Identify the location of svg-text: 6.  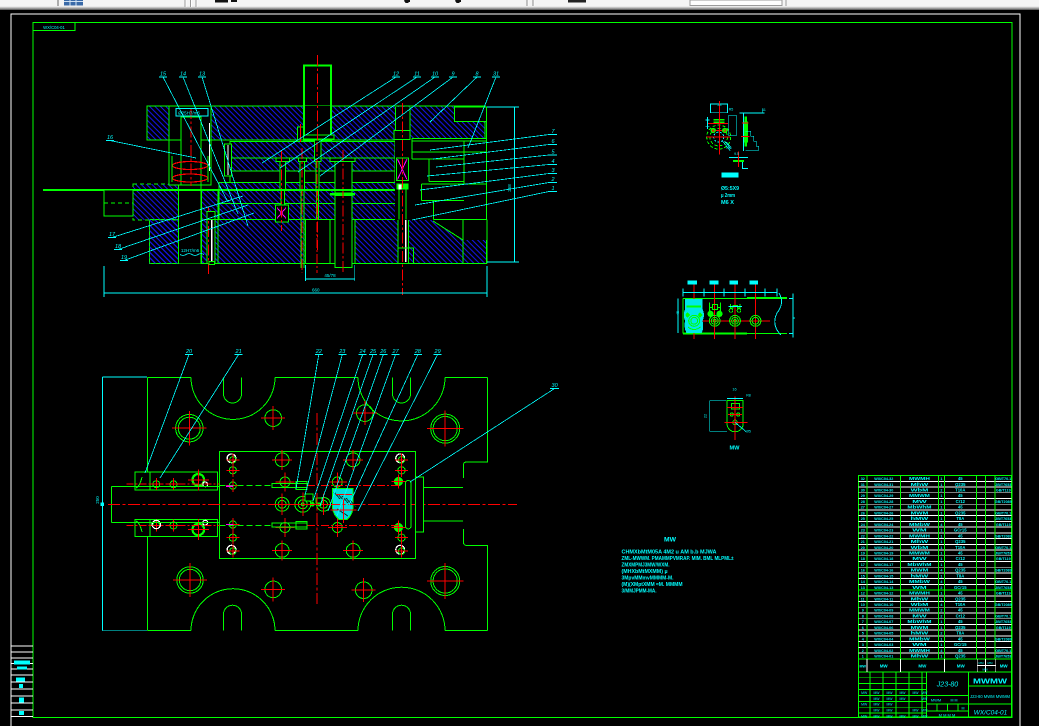
(863, 628).